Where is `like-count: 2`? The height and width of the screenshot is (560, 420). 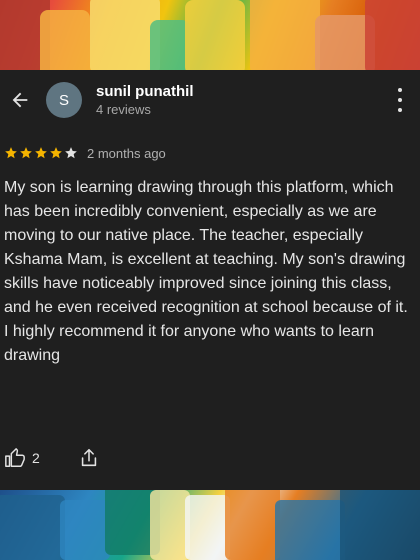
like-count: 2 is located at coordinates (36, 458).